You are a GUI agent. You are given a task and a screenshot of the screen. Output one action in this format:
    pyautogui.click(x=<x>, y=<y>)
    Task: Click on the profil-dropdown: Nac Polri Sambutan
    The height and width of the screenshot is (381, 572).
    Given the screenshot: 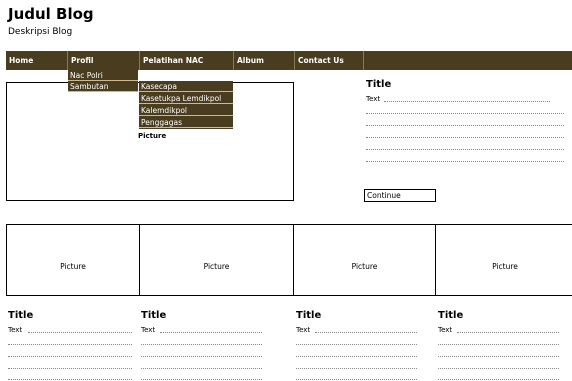 What is the action you would take?
    pyautogui.click(x=103, y=81)
    